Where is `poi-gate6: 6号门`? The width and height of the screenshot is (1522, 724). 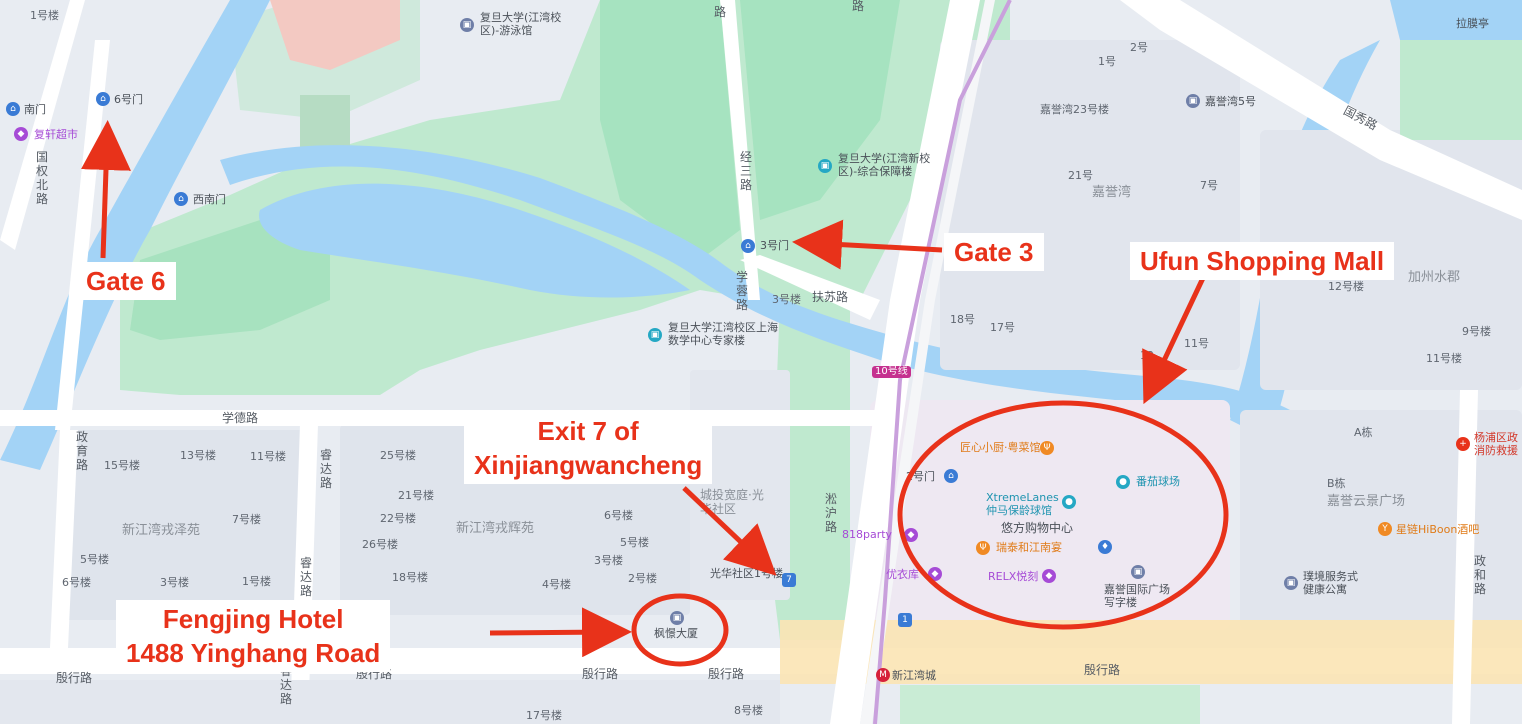
poi-gate6: 6号门 is located at coordinates (128, 100).